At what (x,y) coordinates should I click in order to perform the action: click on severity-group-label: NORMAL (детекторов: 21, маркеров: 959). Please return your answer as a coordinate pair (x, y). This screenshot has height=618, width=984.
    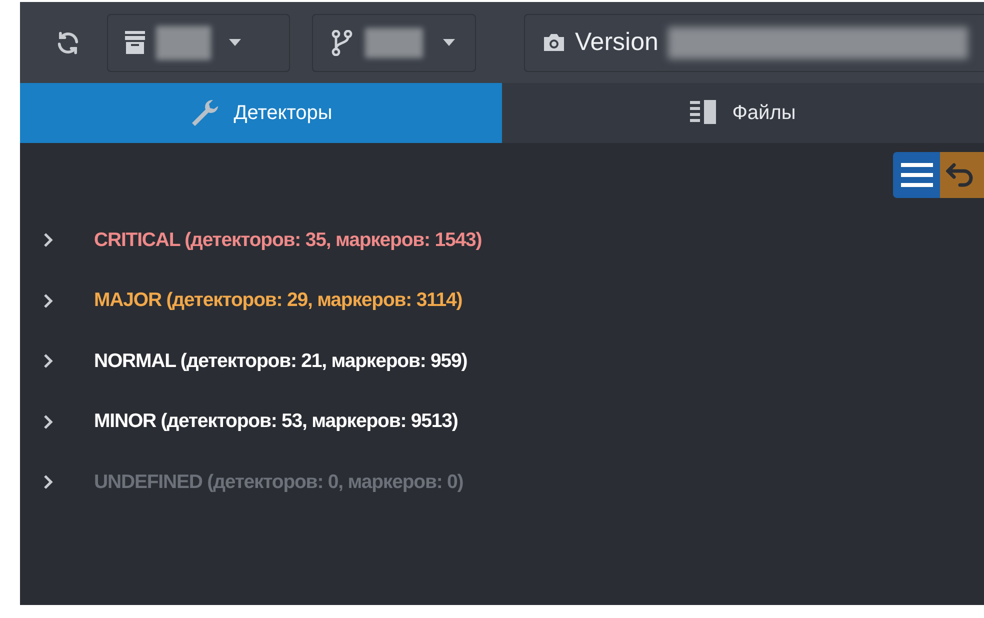
    Looking at the image, I should click on (281, 361).